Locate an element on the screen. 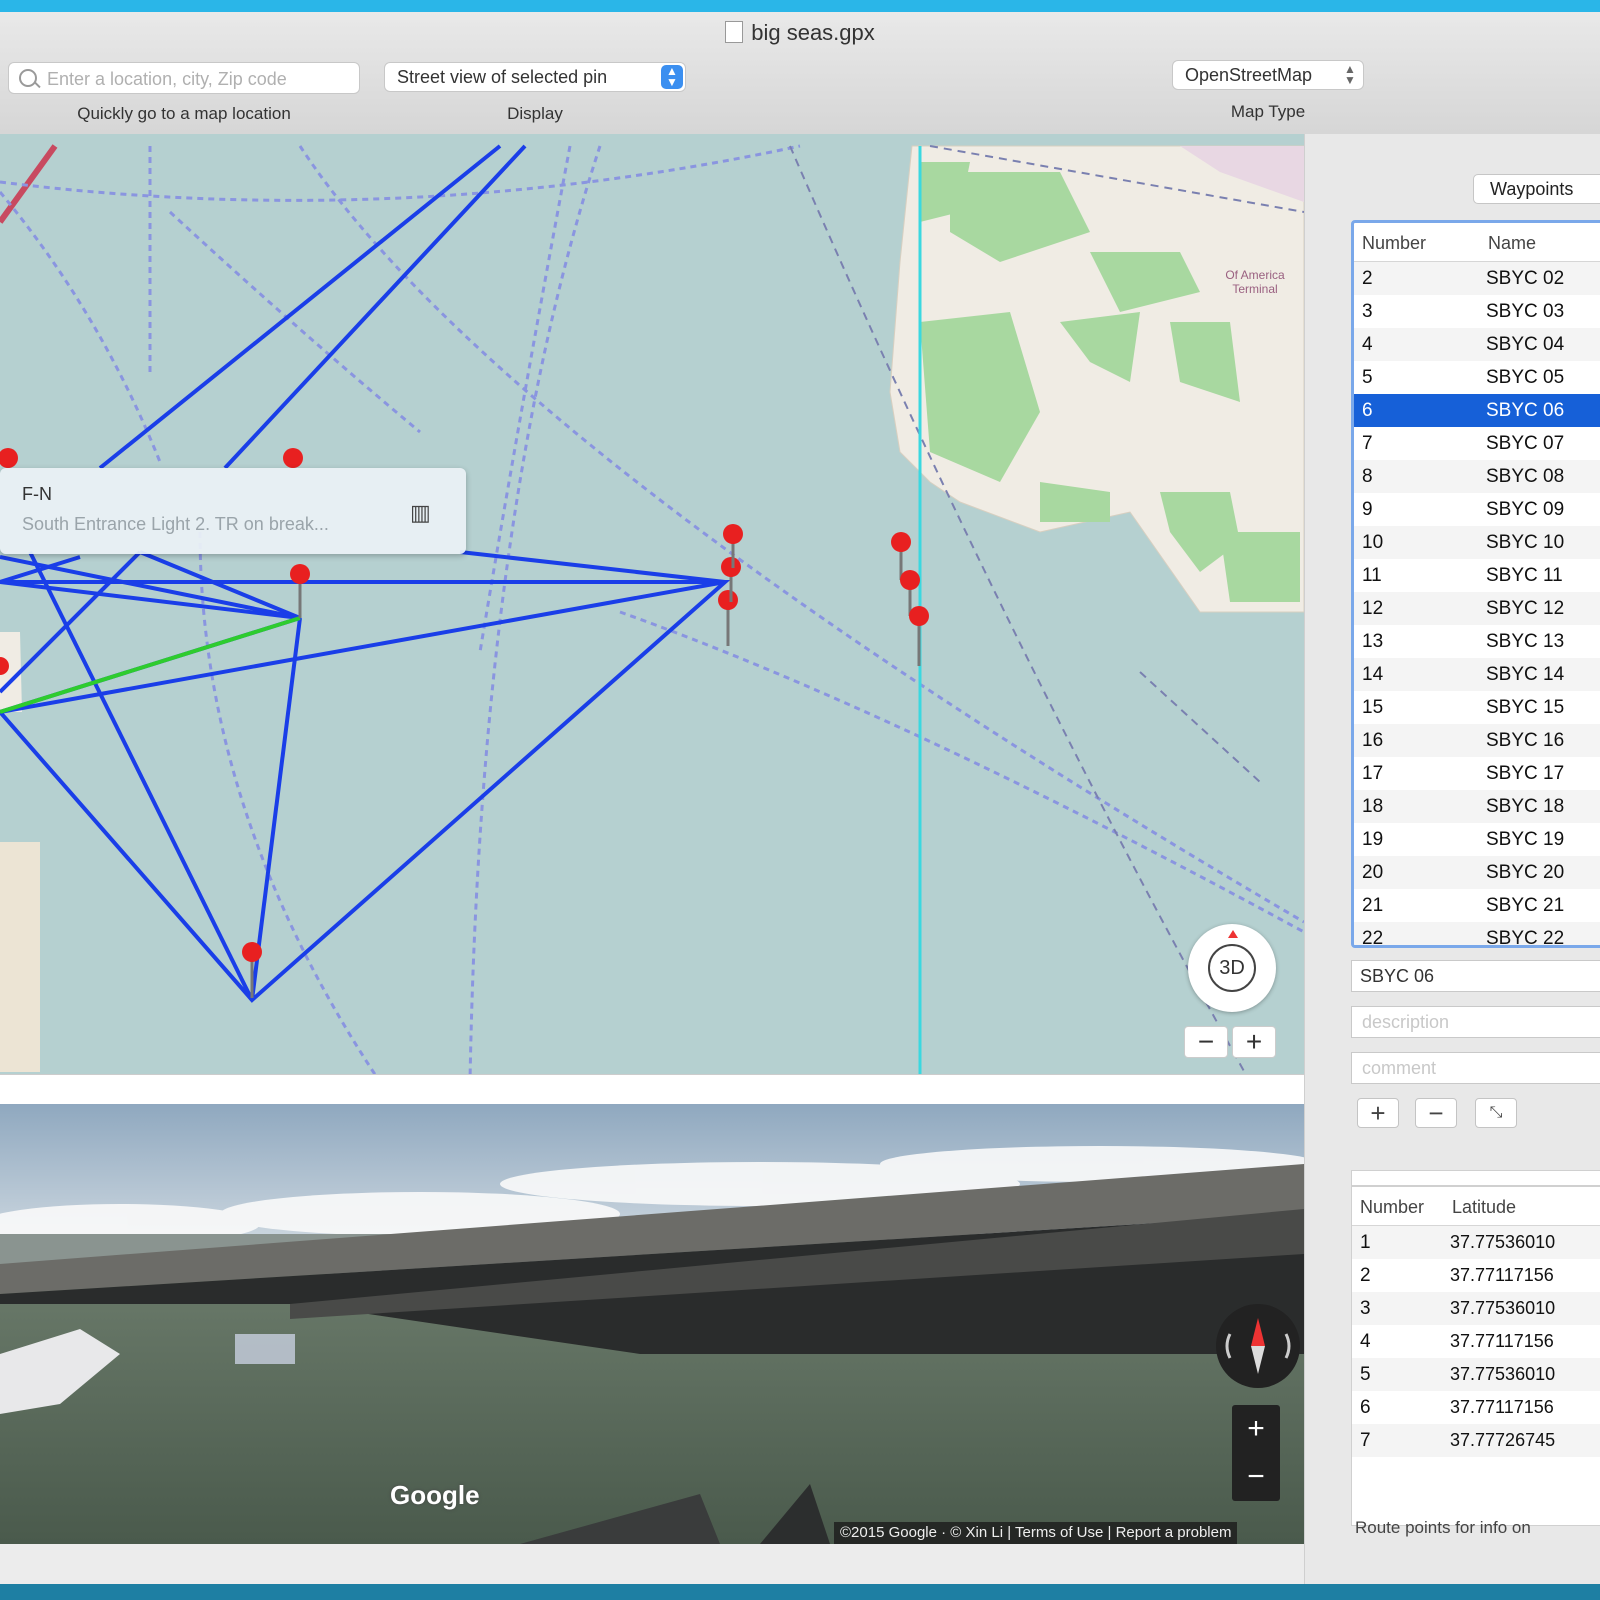 The width and height of the screenshot is (1600, 1600). table-row: 4 37.77117156 is located at coordinates (1476, 1341).